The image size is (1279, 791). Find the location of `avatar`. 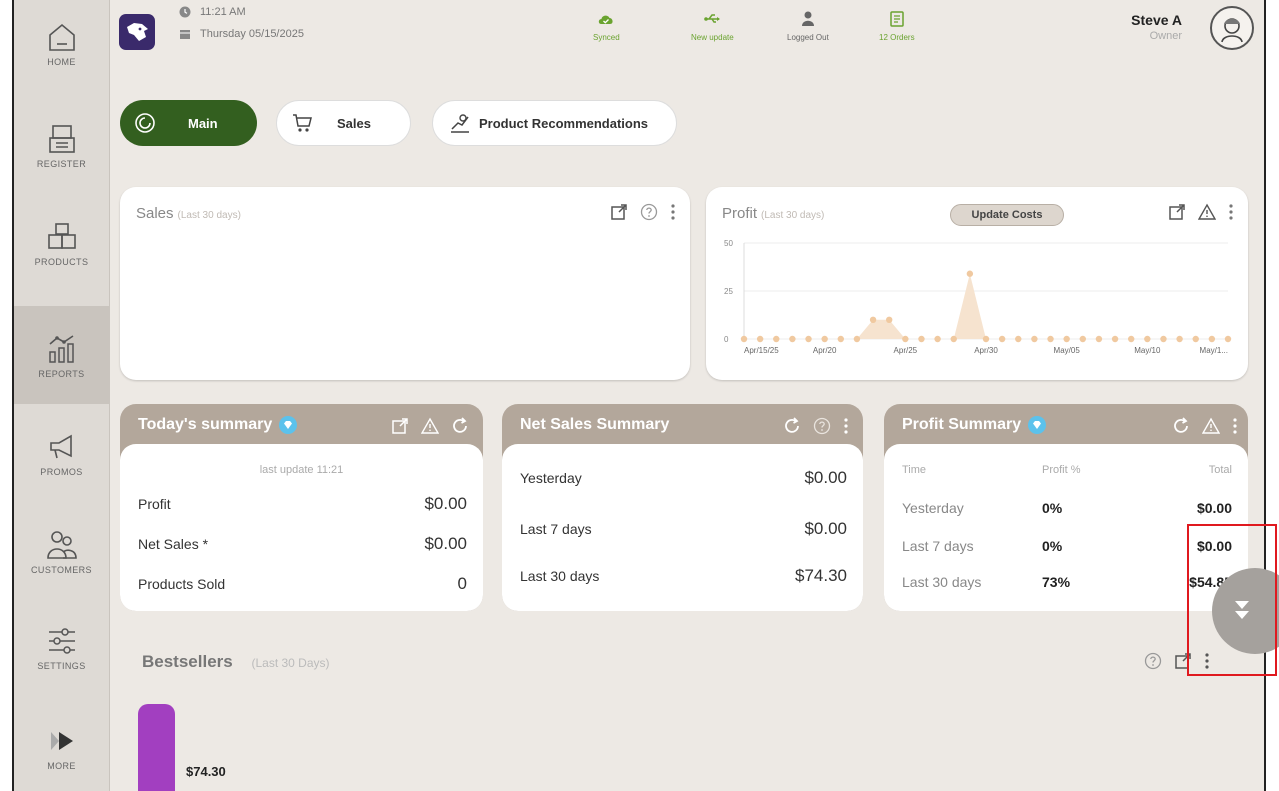

avatar is located at coordinates (1232, 28).